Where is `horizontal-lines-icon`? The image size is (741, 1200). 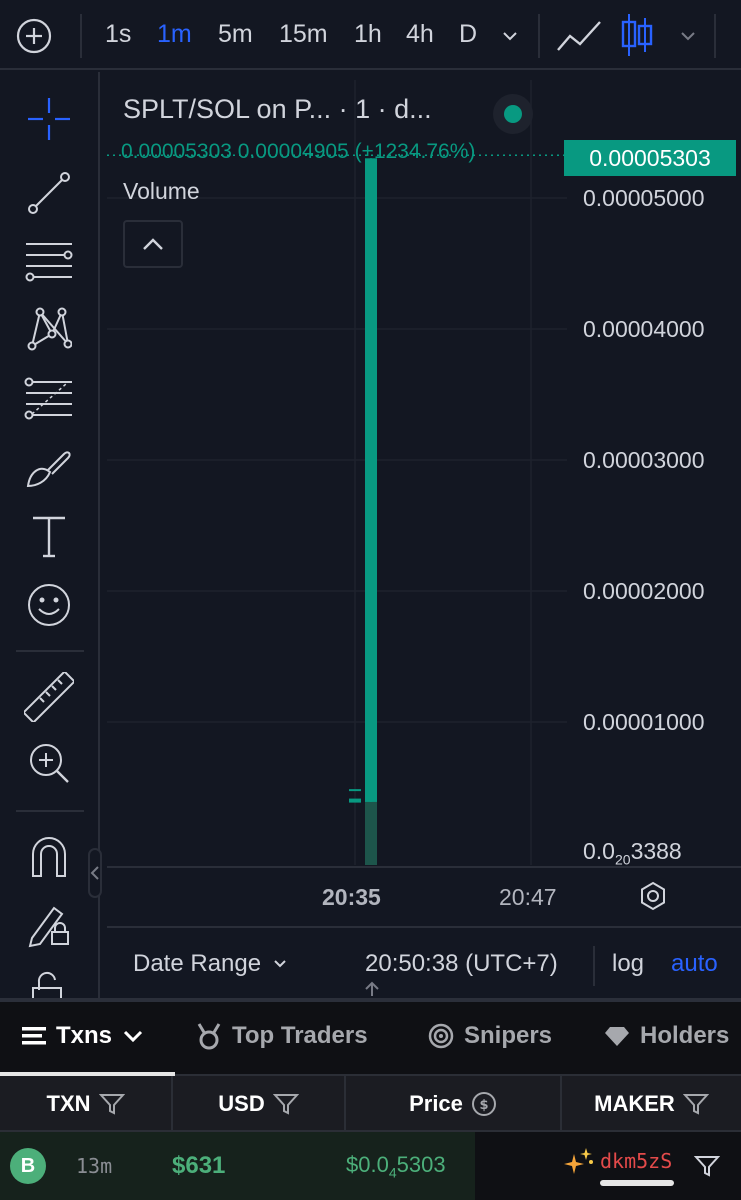 horizontal-lines-icon is located at coordinates (49, 262).